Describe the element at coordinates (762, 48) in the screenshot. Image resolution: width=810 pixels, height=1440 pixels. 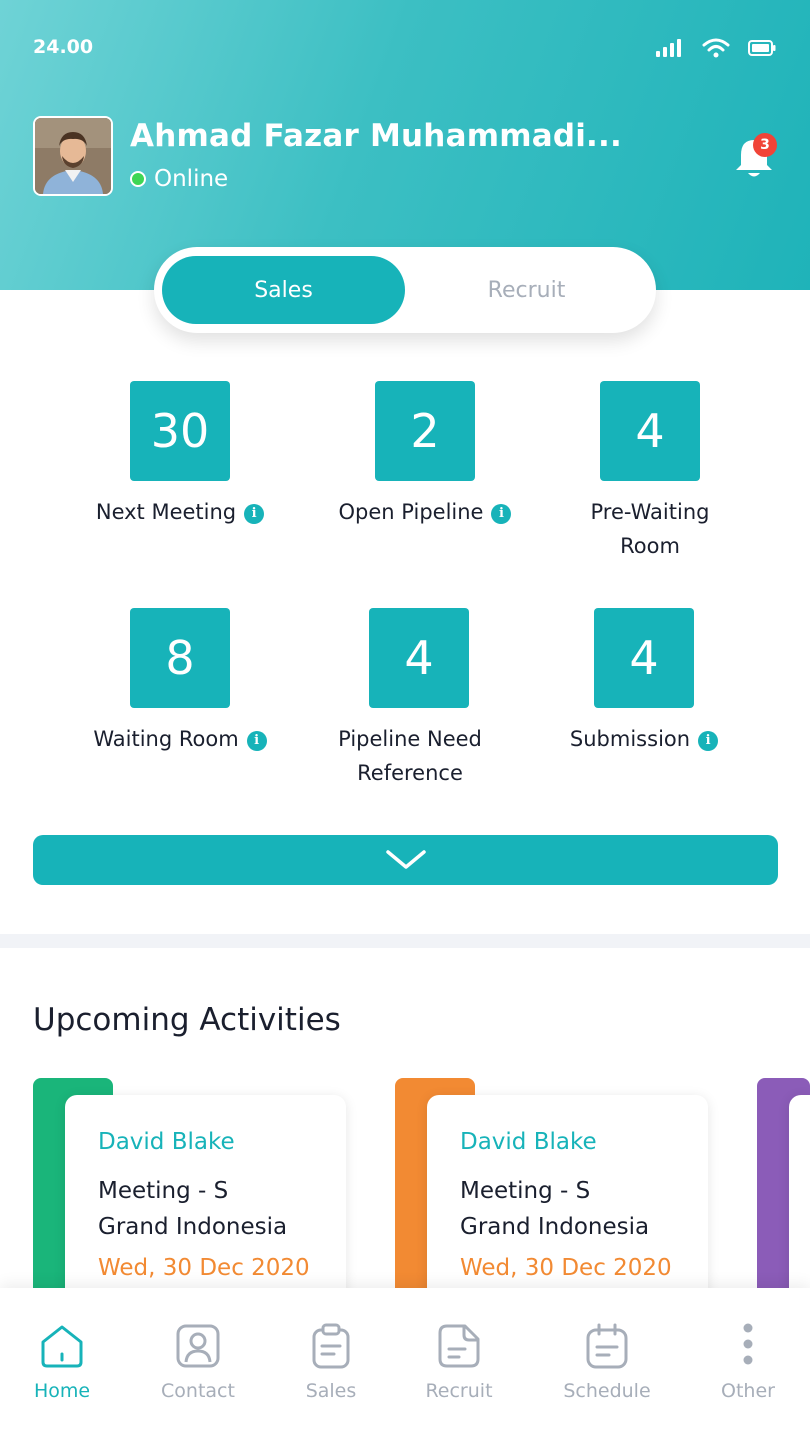
I see `battery-icon` at that location.